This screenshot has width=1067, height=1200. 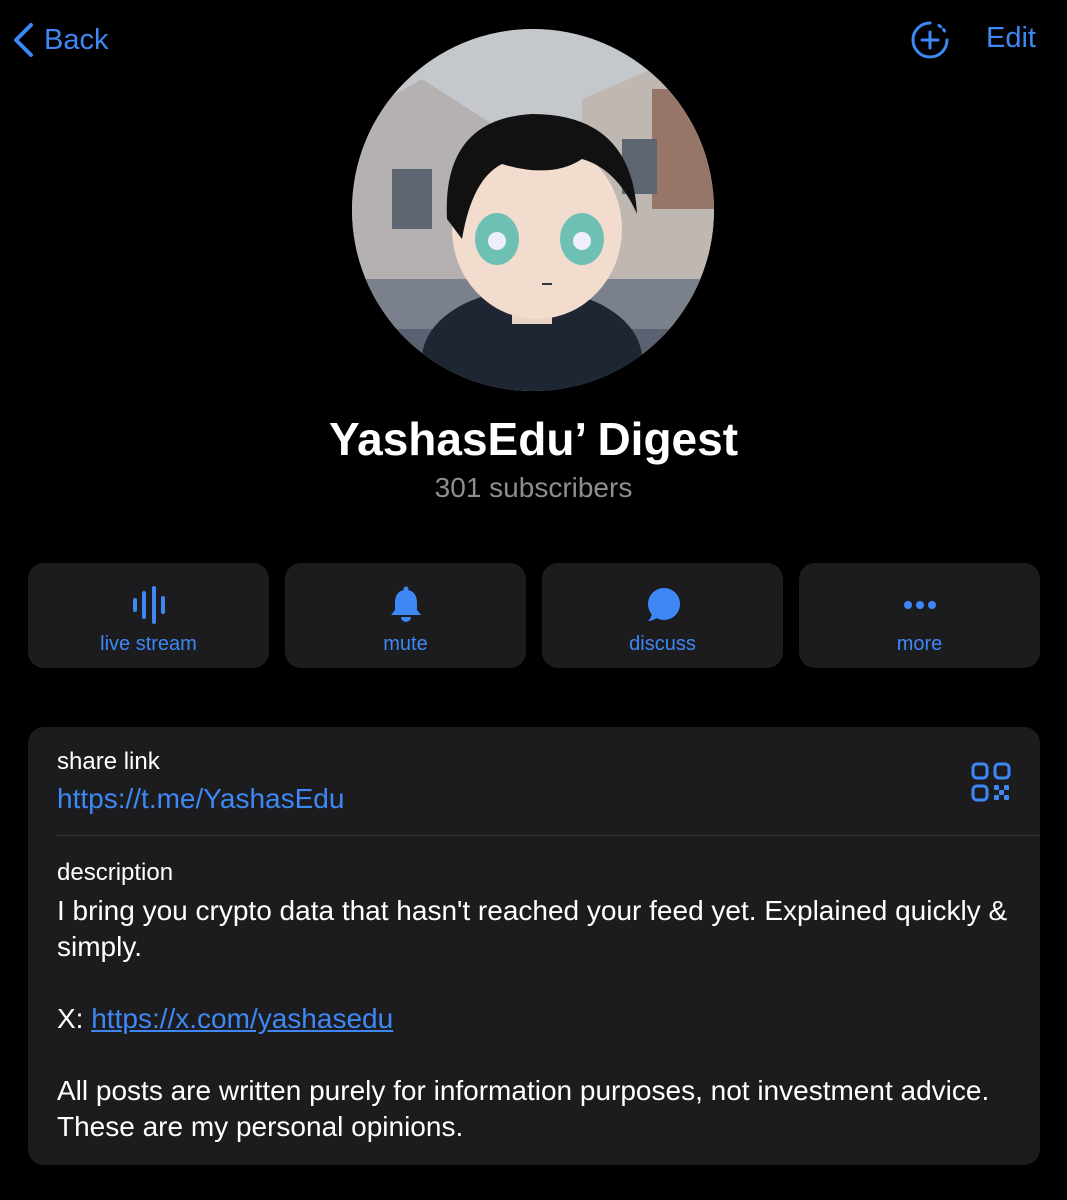 I want to click on description-x-line: X: https://x.com/yashasedu, so click(x=537, y=1019).